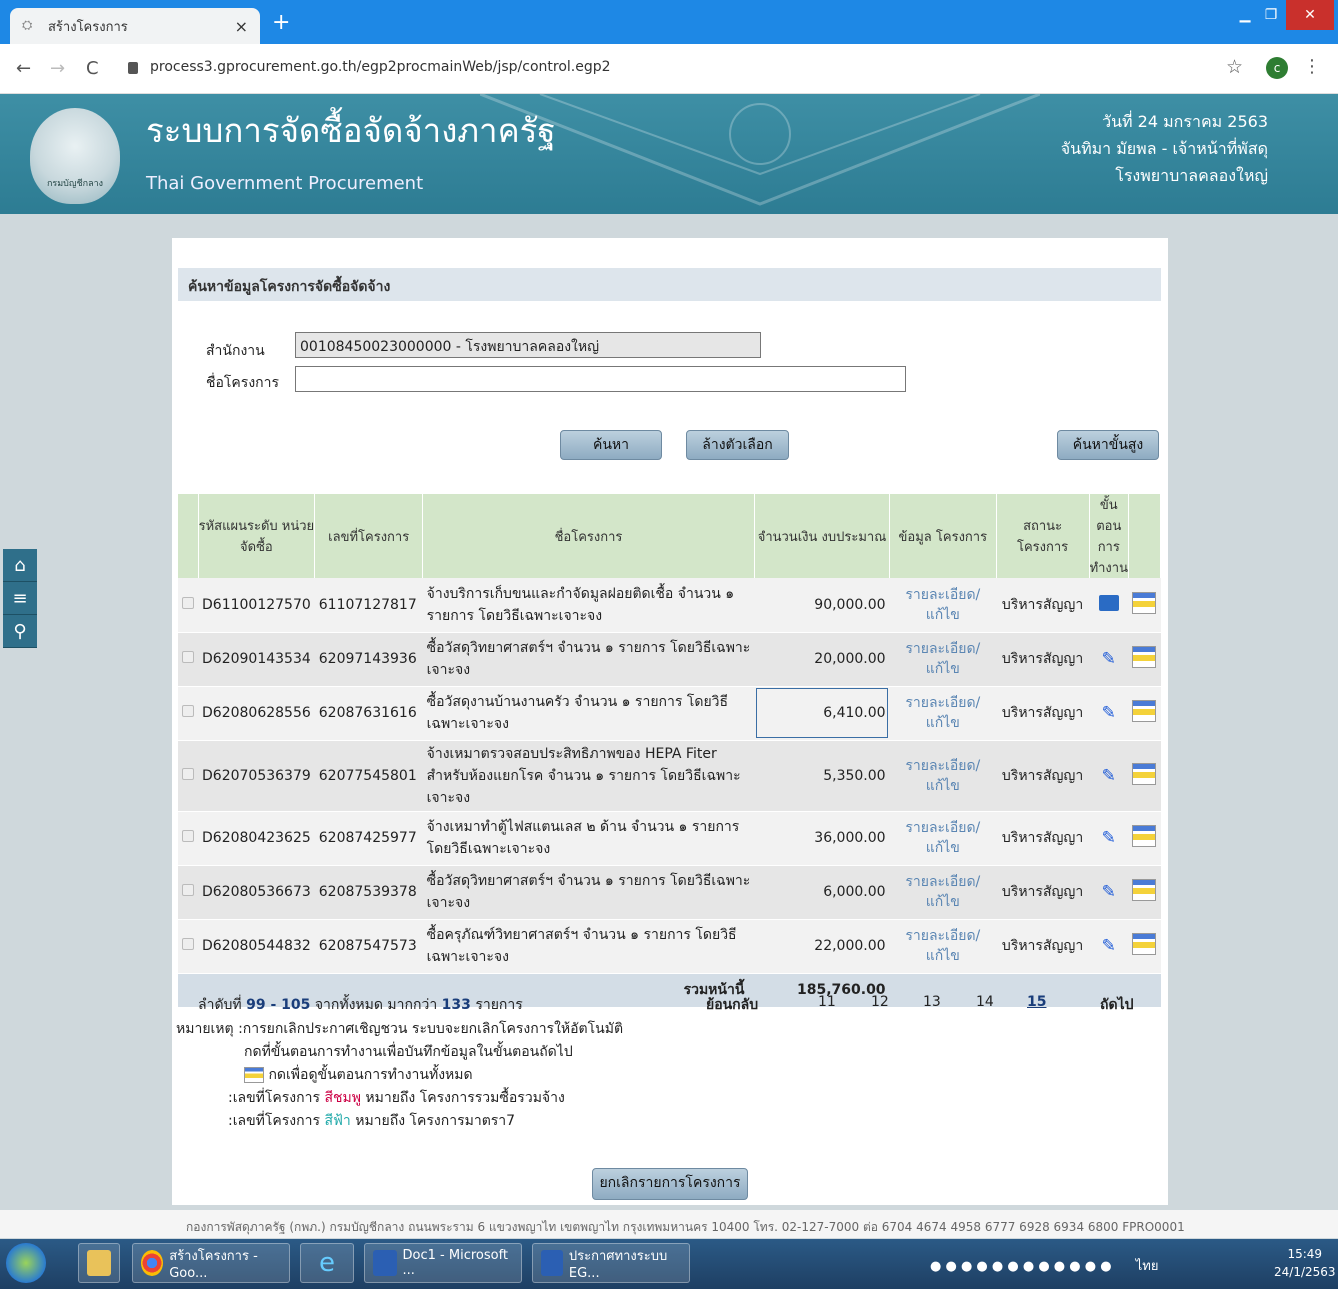 The width and height of the screenshot is (1338, 1289). What do you see at coordinates (985, 1002) in the screenshot?
I see `pager-page-14: 14` at bounding box center [985, 1002].